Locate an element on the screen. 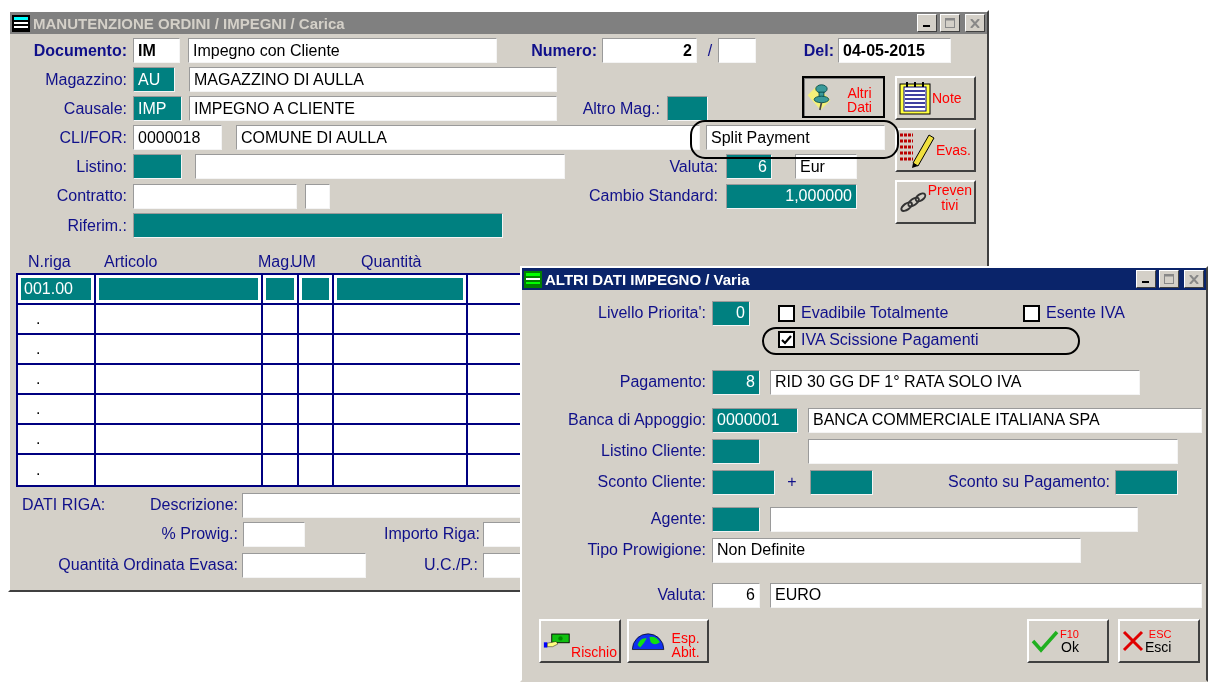 Image resolution: width=1217 pixels, height=682 pixels. field-label: Cambio Standard: is located at coordinates (653, 196).